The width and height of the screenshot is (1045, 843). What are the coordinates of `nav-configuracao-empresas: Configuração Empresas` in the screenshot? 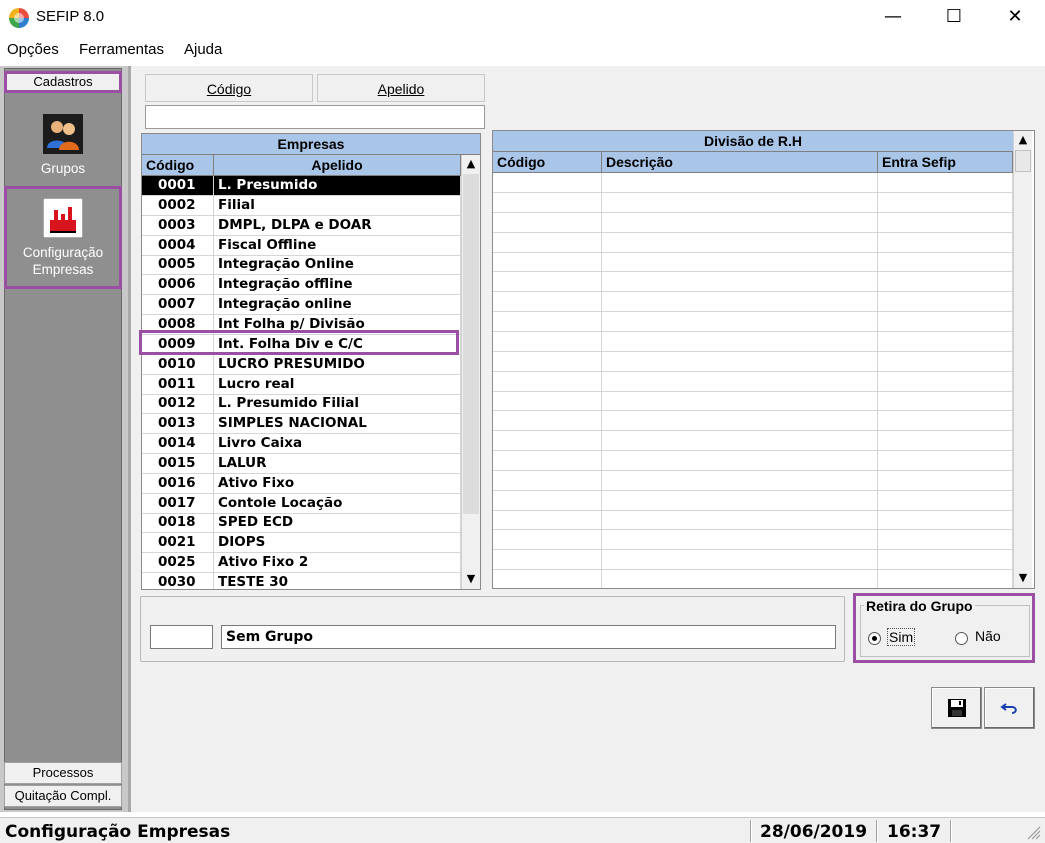 It's located at (63, 237).